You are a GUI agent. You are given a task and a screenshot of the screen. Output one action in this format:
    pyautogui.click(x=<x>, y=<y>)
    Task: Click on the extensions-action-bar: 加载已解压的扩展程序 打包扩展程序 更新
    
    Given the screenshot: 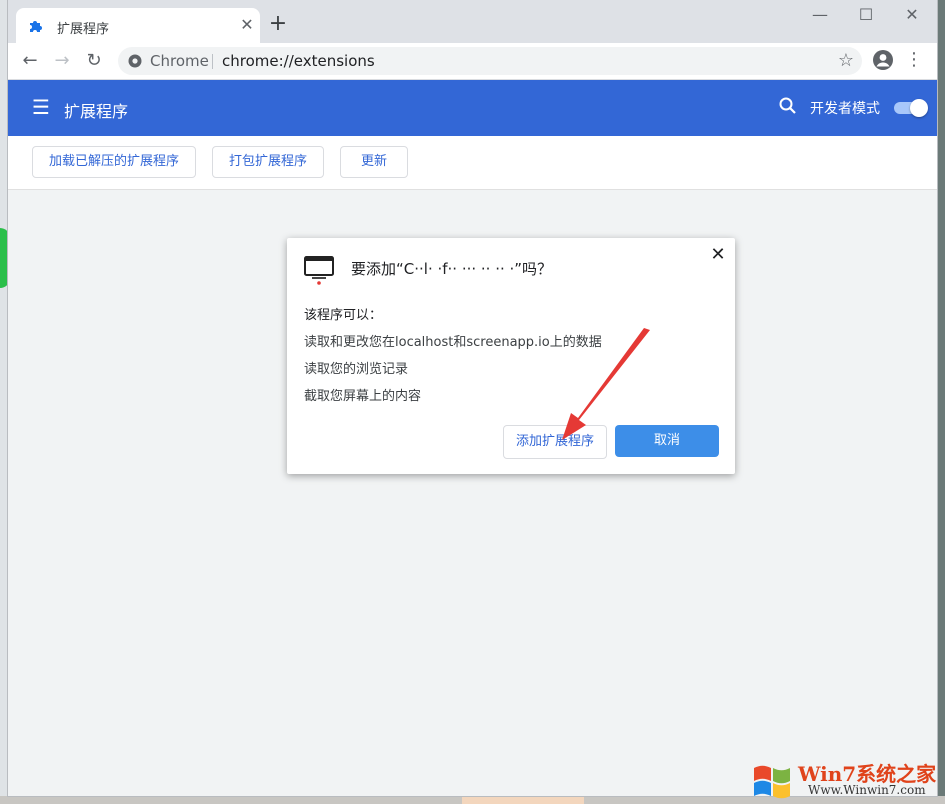 What is the action you would take?
    pyautogui.click(x=472, y=163)
    